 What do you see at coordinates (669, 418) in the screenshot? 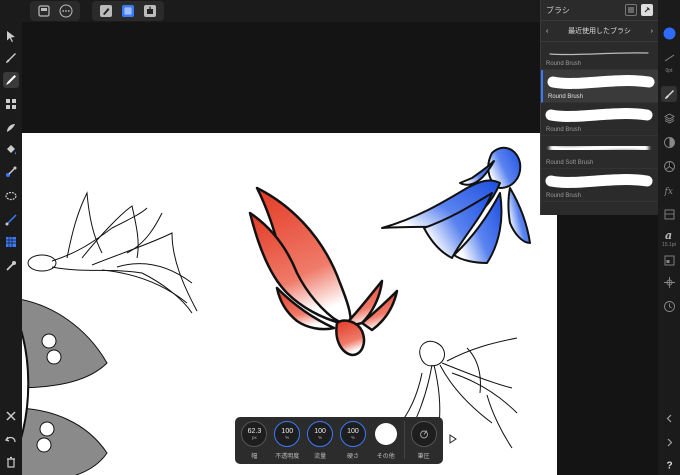
I see `chevron-left-icon` at bounding box center [669, 418].